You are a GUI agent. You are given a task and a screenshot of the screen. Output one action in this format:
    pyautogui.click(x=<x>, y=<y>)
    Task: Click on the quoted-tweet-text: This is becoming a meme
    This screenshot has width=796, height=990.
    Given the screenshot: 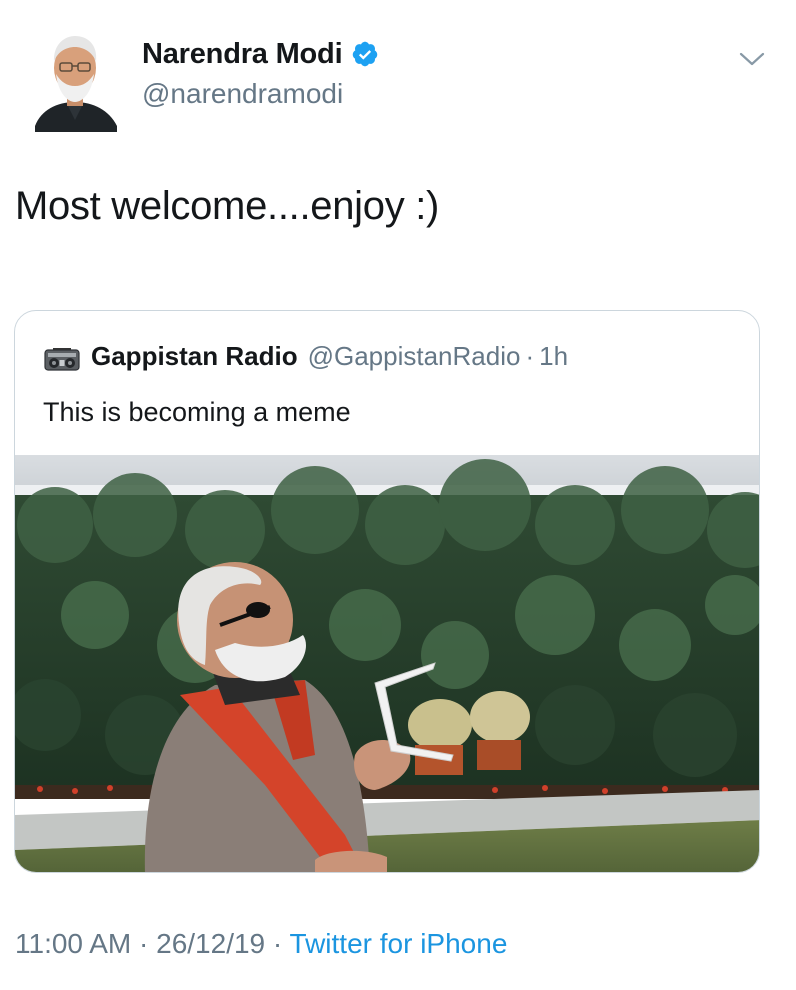 What is the action you would take?
    pyautogui.click(x=197, y=412)
    